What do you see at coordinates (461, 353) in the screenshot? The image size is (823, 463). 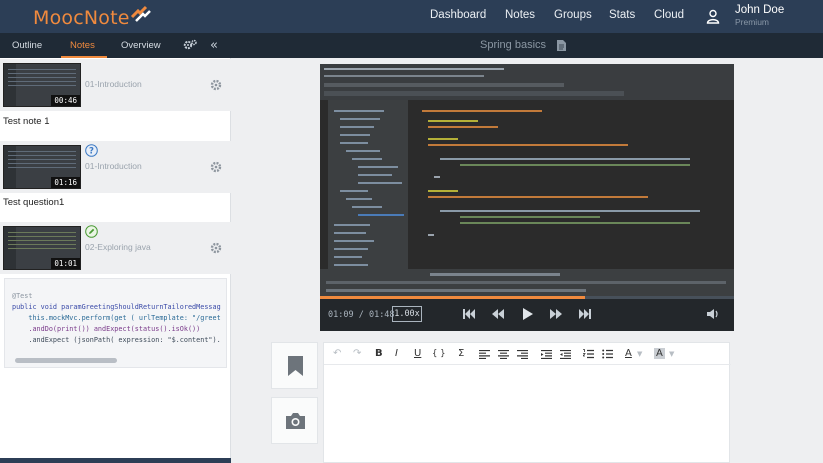 I see `formula-button: Σ` at bounding box center [461, 353].